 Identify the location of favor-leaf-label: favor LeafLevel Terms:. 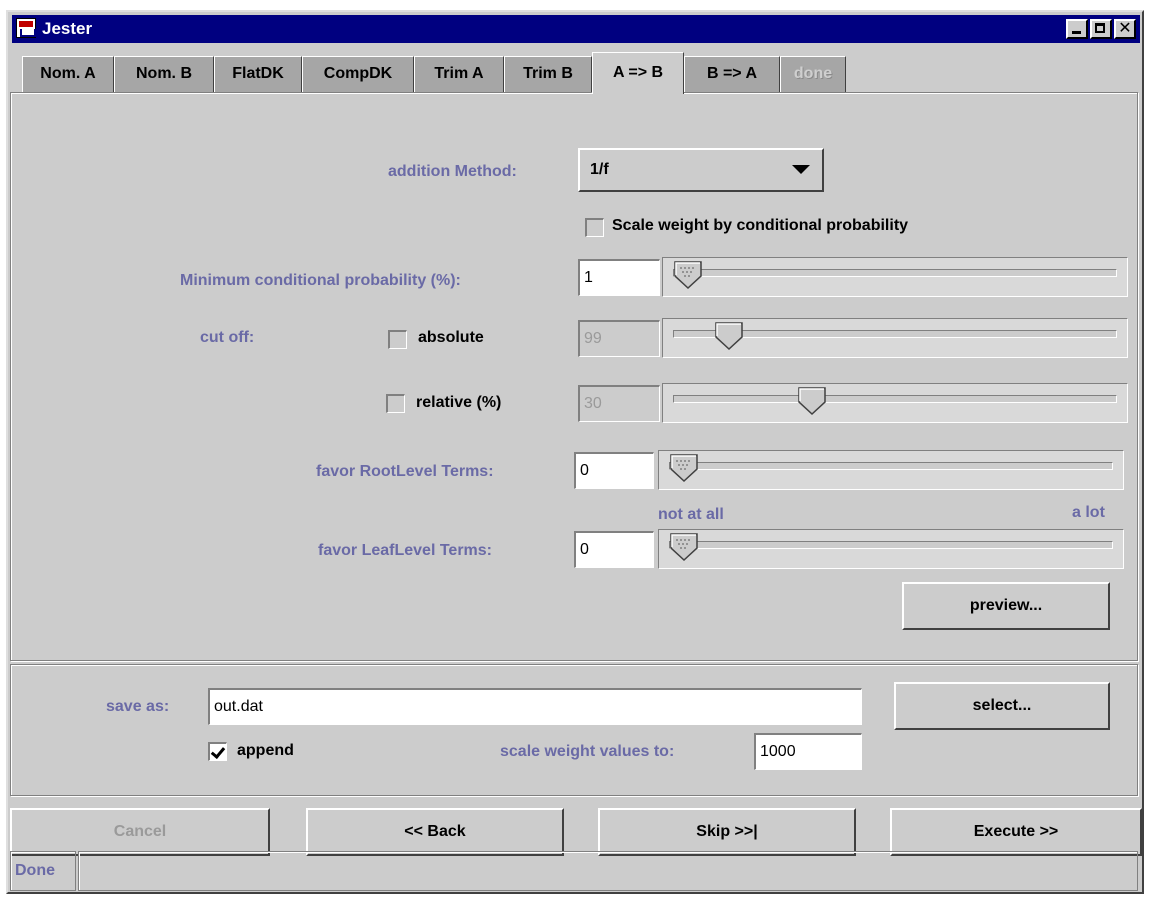
(405, 550).